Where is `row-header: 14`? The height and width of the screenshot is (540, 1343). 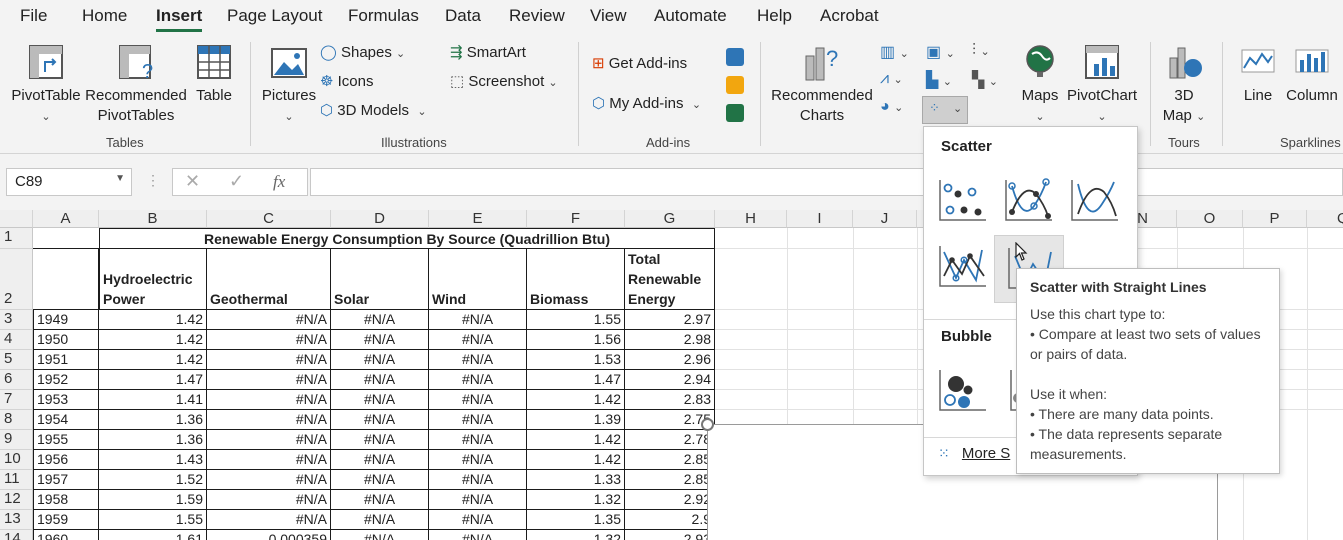 row-header: 14 is located at coordinates (16, 535).